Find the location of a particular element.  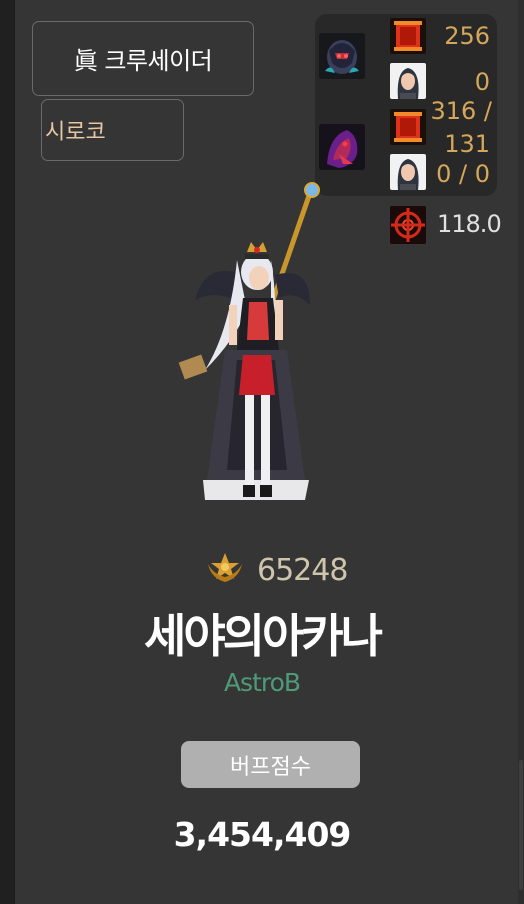

buff-score-value: 3,454,409 is located at coordinates (262, 834).